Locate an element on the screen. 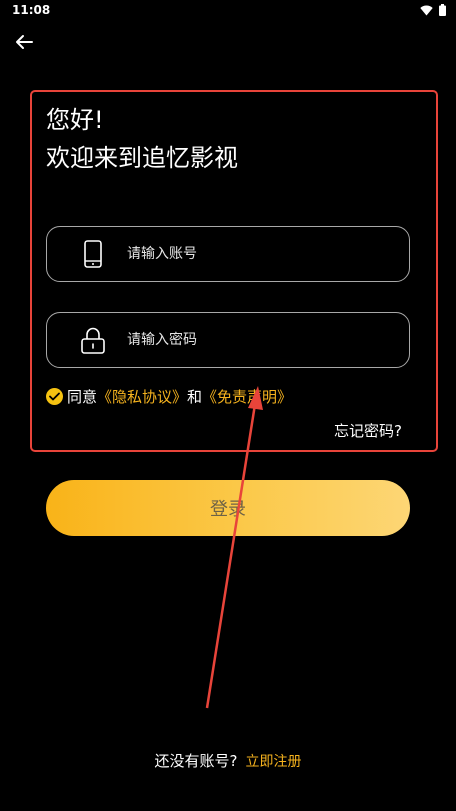  status-bar: 11:08 is located at coordinates (228, 10).